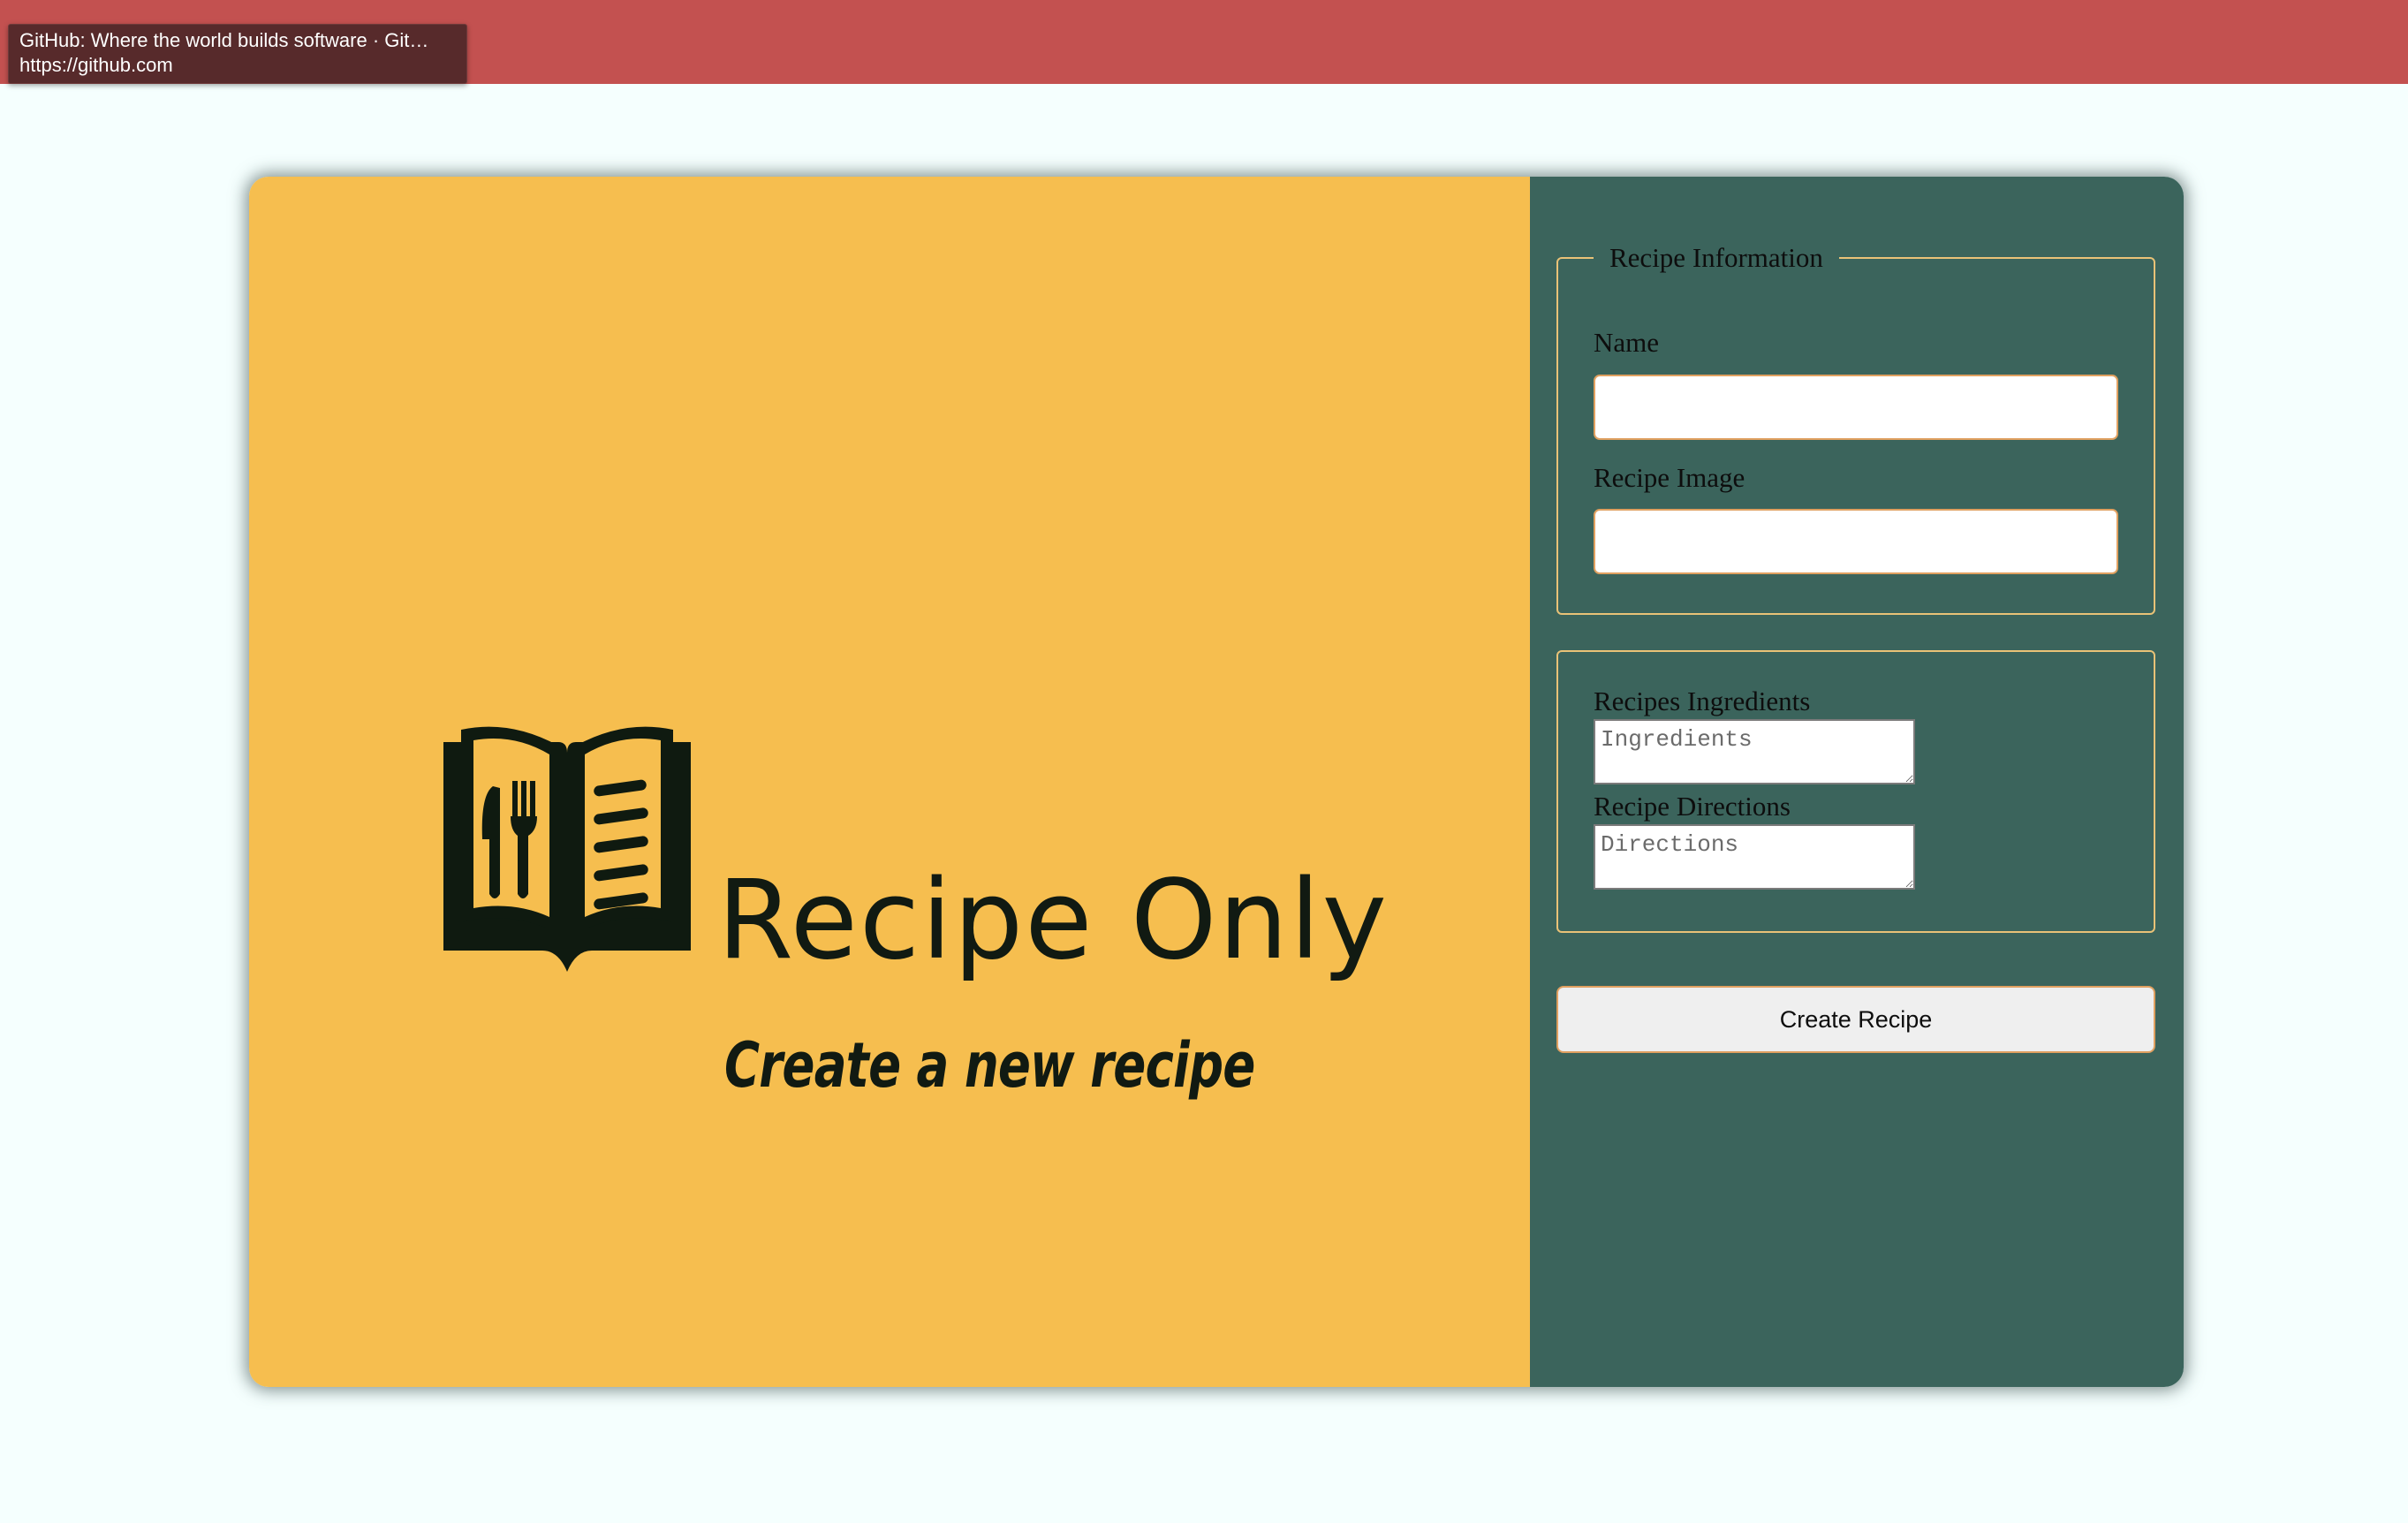 This screenshot has height=1523, width=2408. I want to click on brand-logo: Recipe Only Create a new recipe, so click(1022, 915).